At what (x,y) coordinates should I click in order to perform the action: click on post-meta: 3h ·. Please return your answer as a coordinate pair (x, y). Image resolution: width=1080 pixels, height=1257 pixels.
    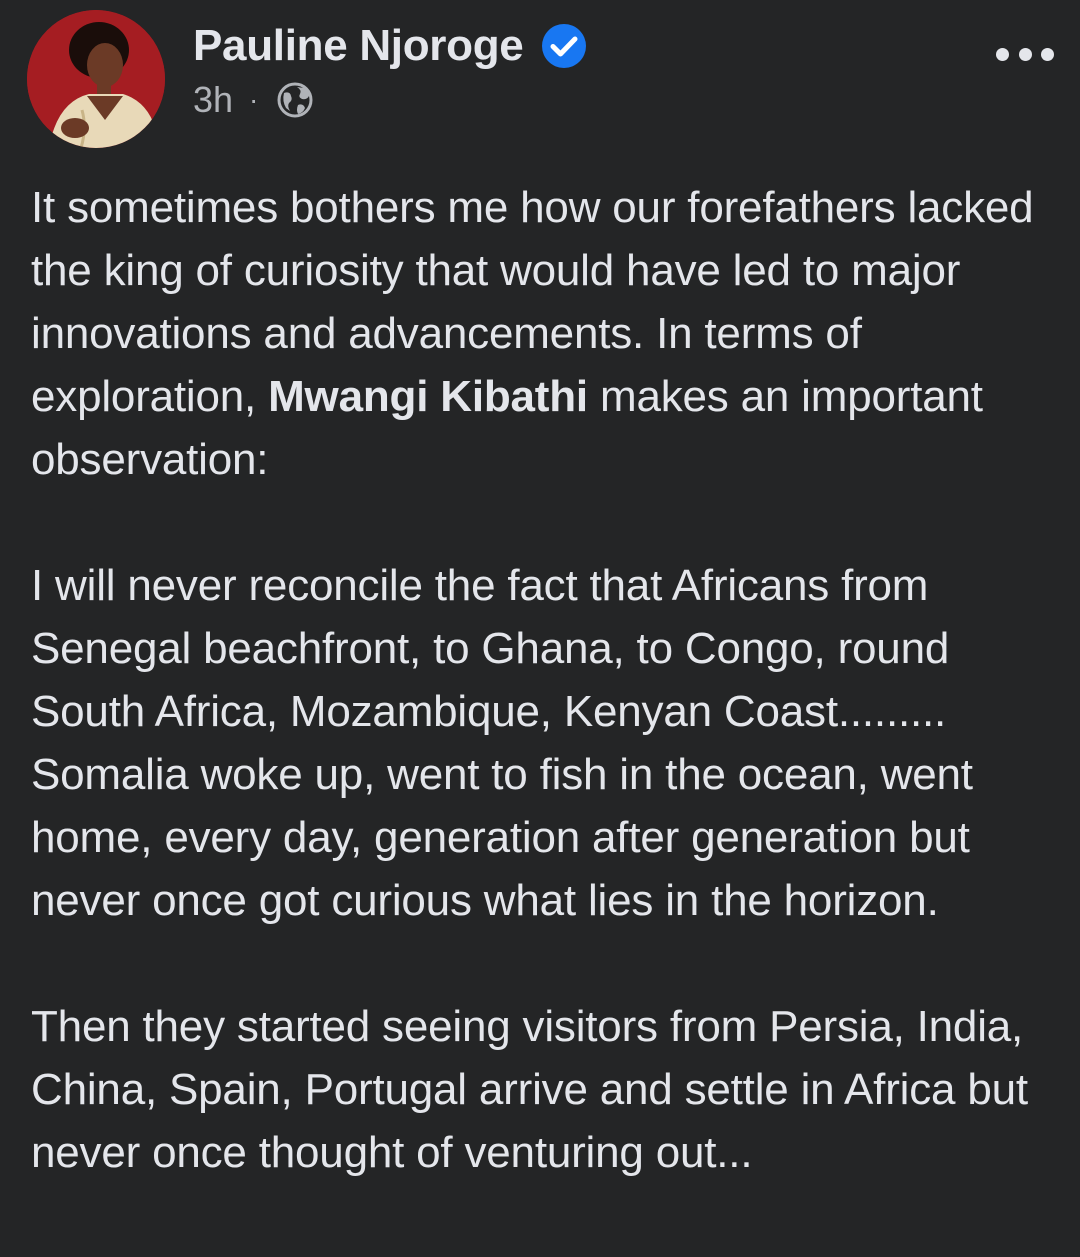
    Looking at the image, I should click on (253, 100).